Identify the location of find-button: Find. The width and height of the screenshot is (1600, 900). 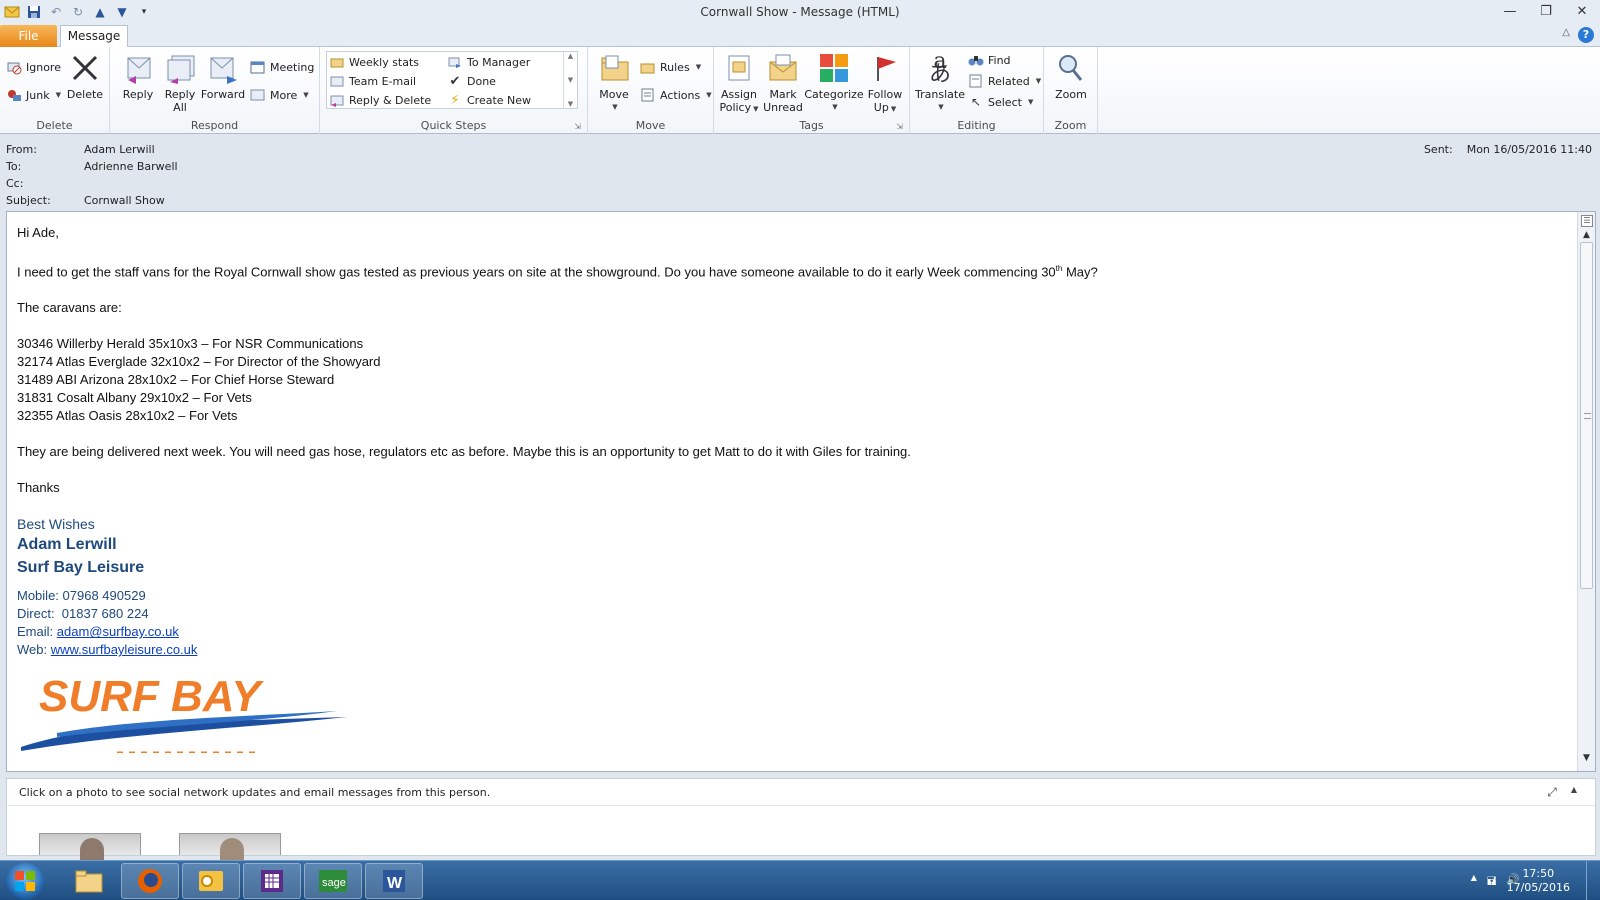
(989, 60).